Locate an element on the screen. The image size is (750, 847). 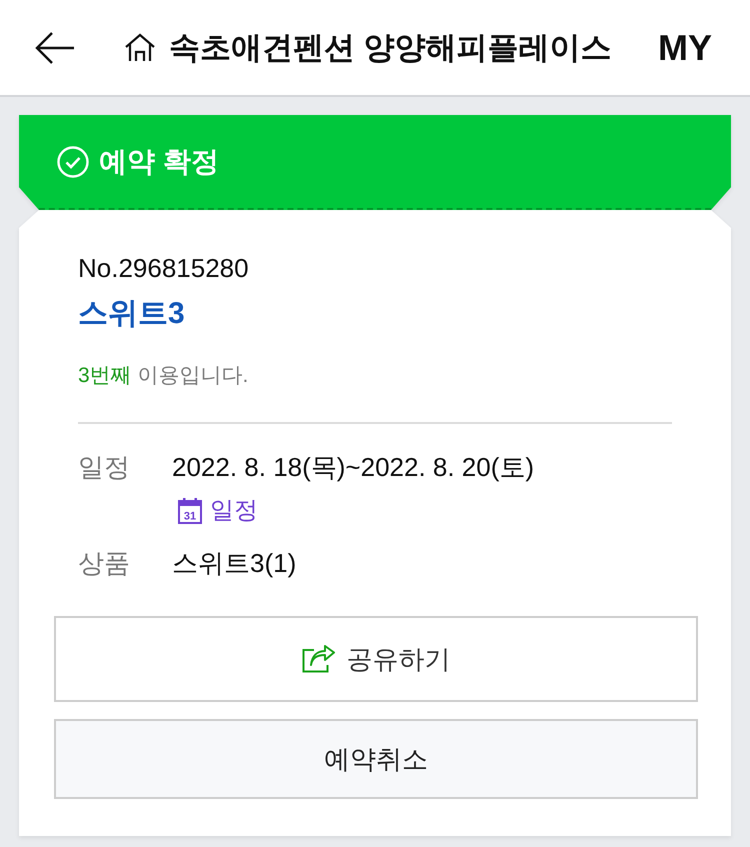
calendar-icon: 31 is located at coordinates (190, 511).